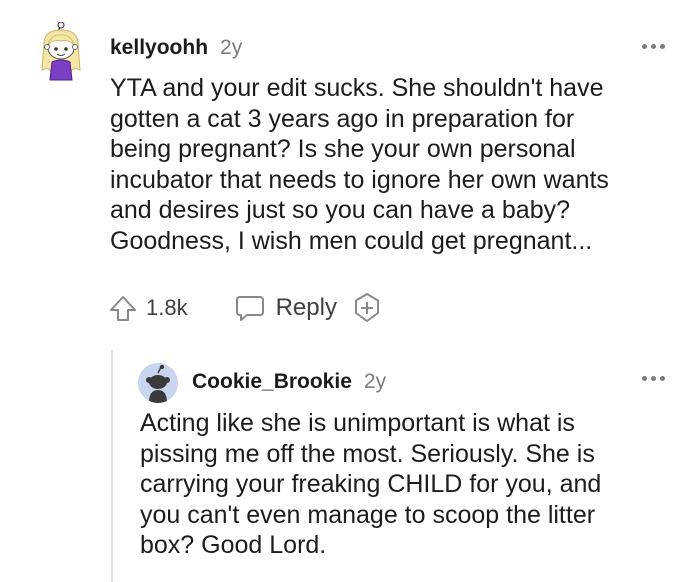 This screenshot has height=582, width=700. What do you see at coordinates (272, 382) in the screenshot?
I see `username: Cookie_Brookie` at bounding box center [272, 382].